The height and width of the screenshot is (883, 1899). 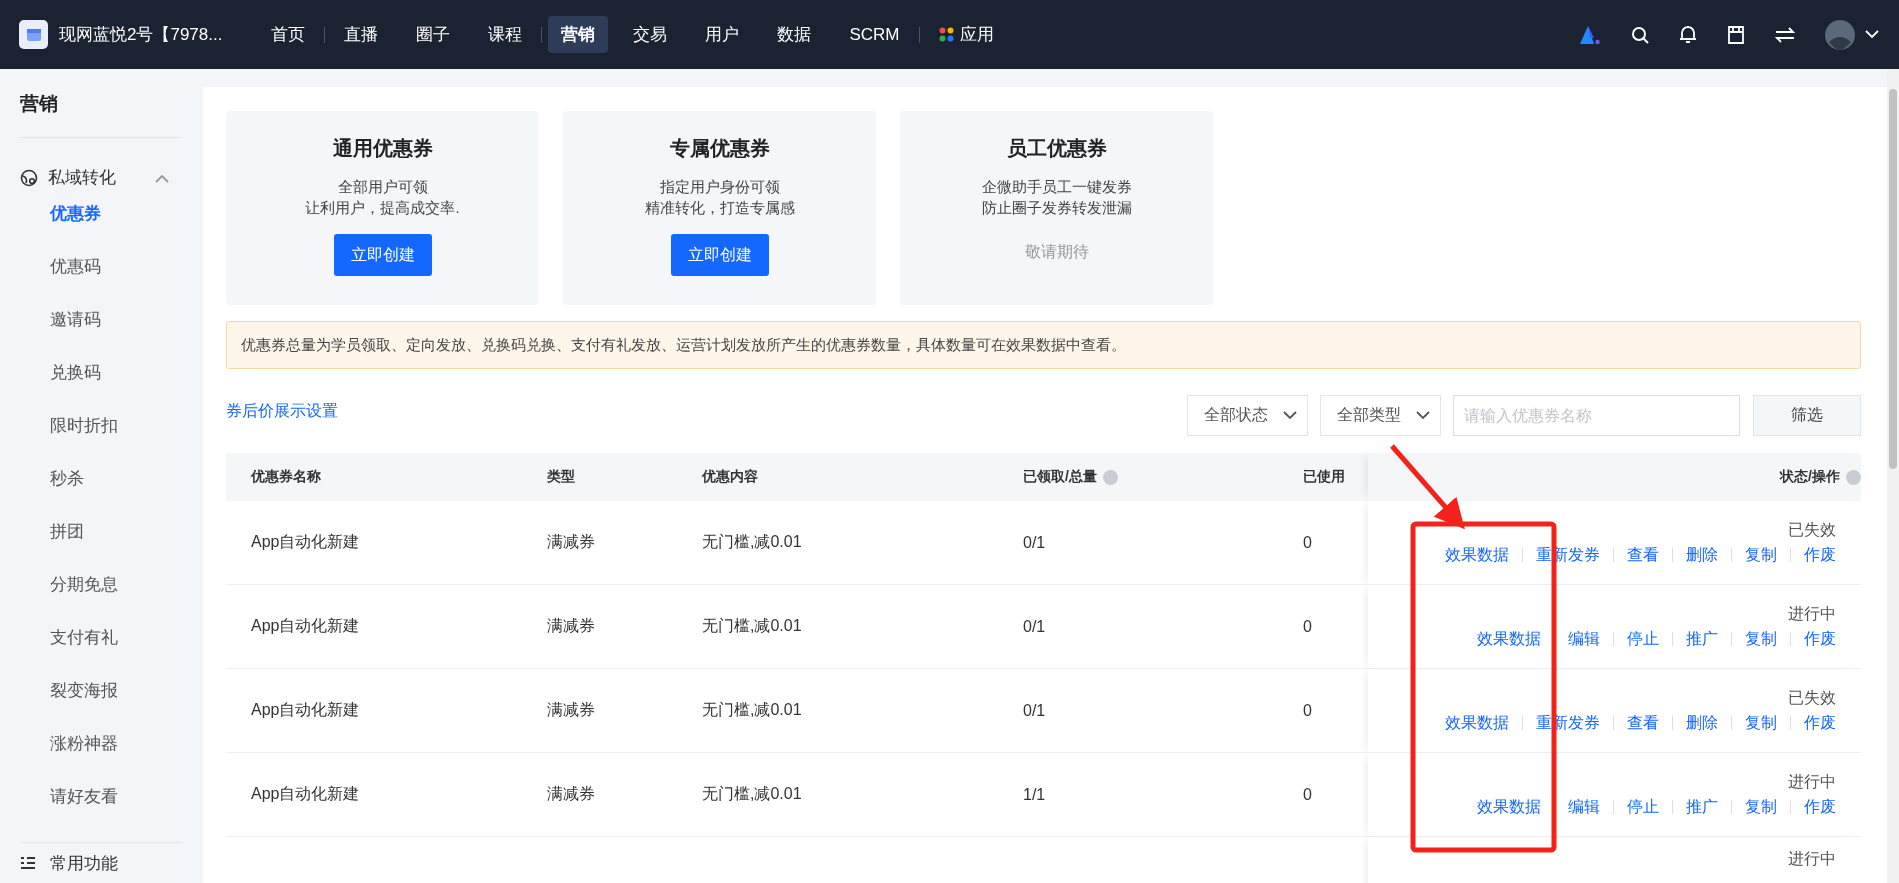 I want to click on column-header: 状态/操作, so click(x=1614, y=477).